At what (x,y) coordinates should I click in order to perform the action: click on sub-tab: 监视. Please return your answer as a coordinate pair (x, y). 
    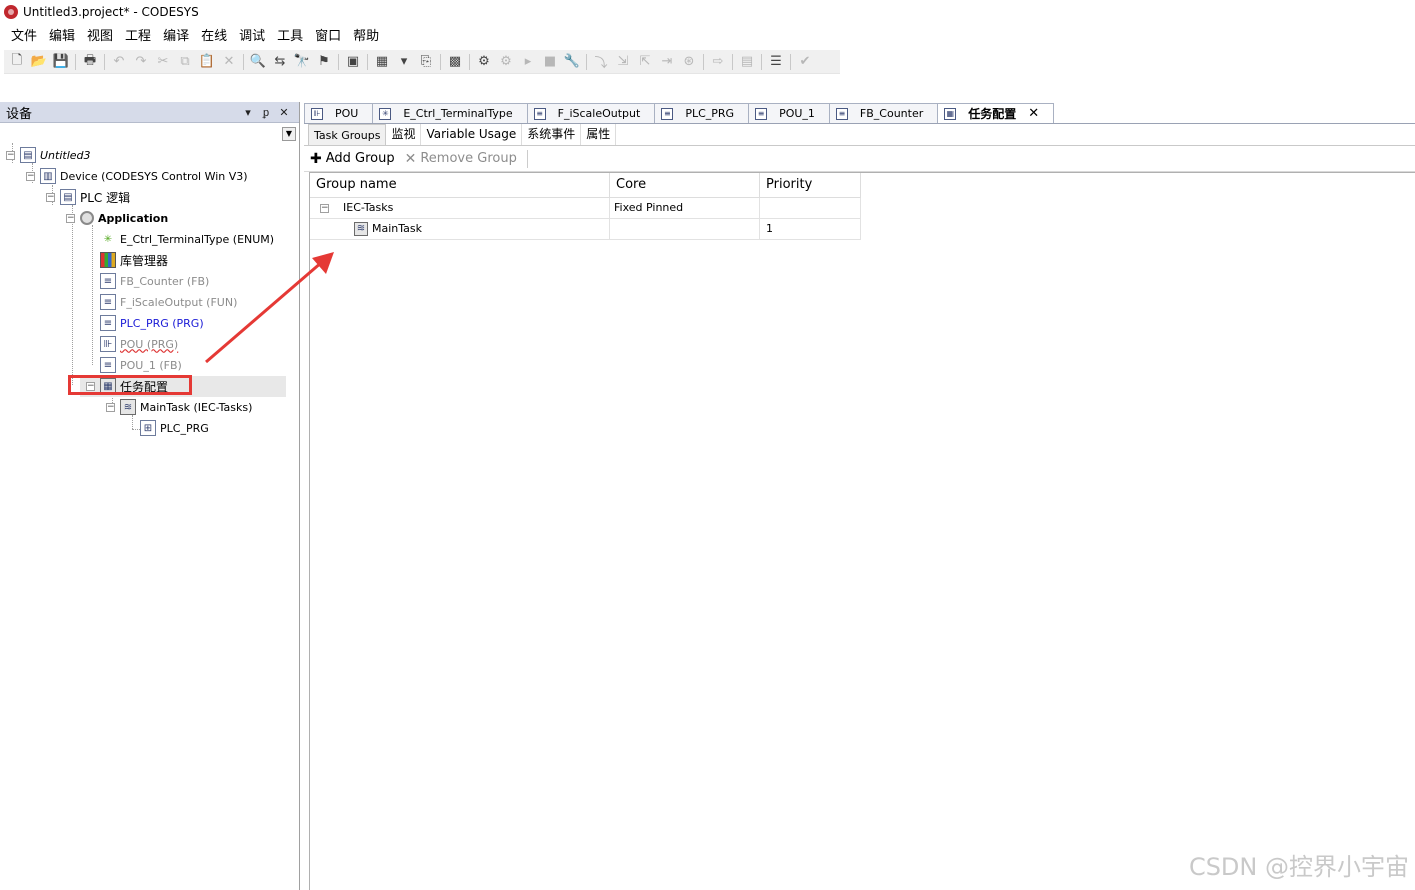
    Looking at the image, I should click on (404, 134).